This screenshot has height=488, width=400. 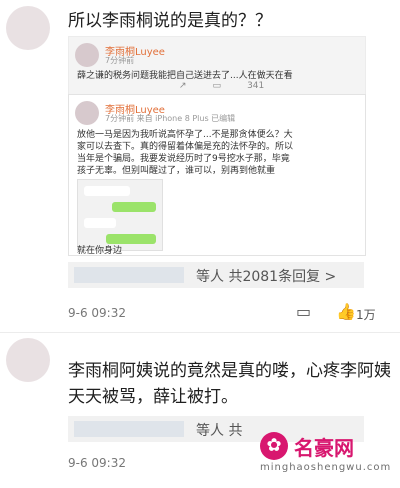 What do you see at coordinates (366, 315) in the screenshot?
I see `like-count: 1万` at bounding box center [366, 315].